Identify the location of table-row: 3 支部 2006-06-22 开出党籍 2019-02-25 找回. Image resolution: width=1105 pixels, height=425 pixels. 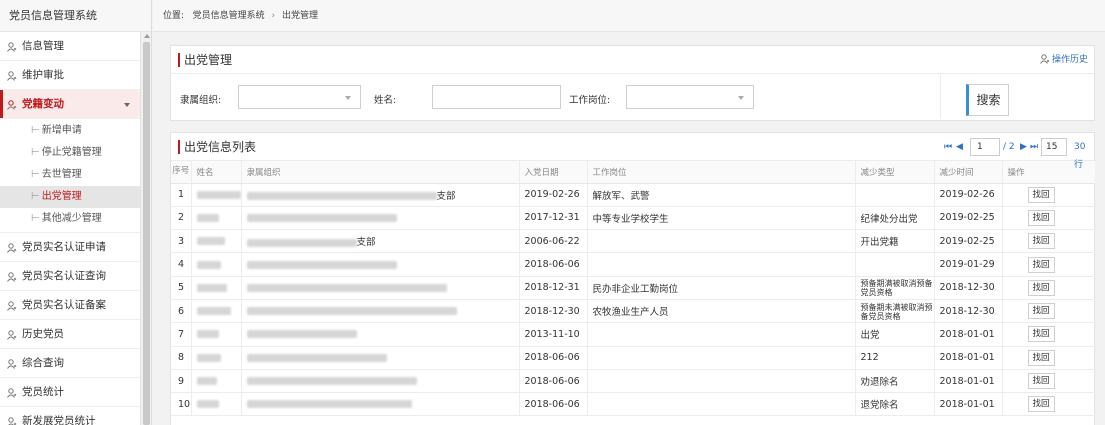
(633, 241).